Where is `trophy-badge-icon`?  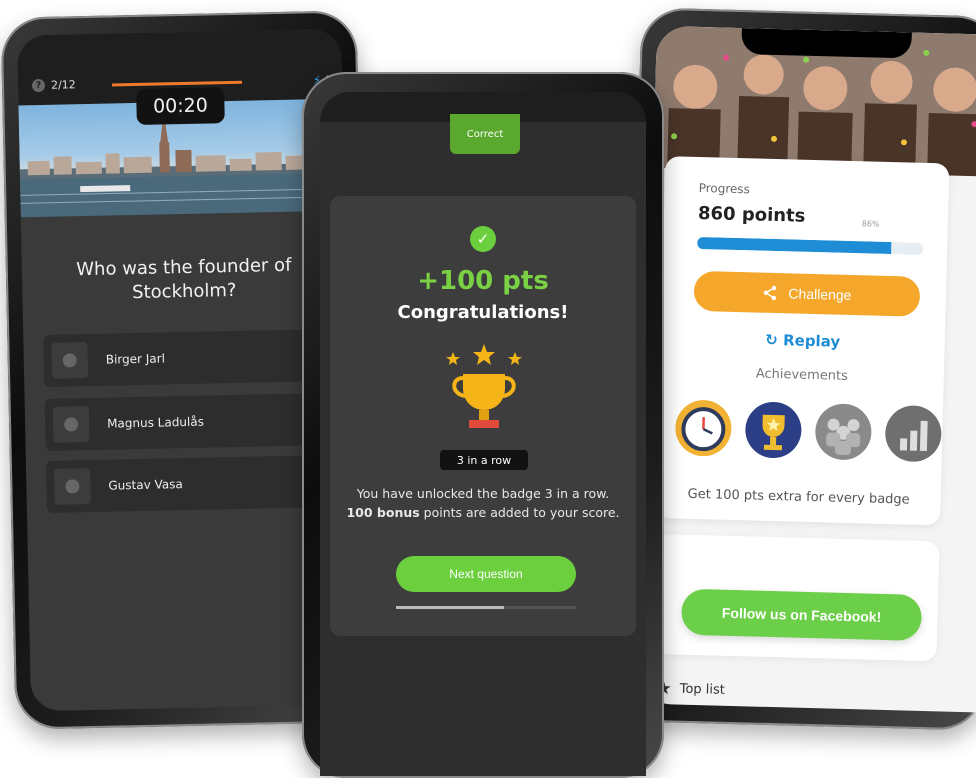
trophy-badge-icon is located at coordinates (773, 429).